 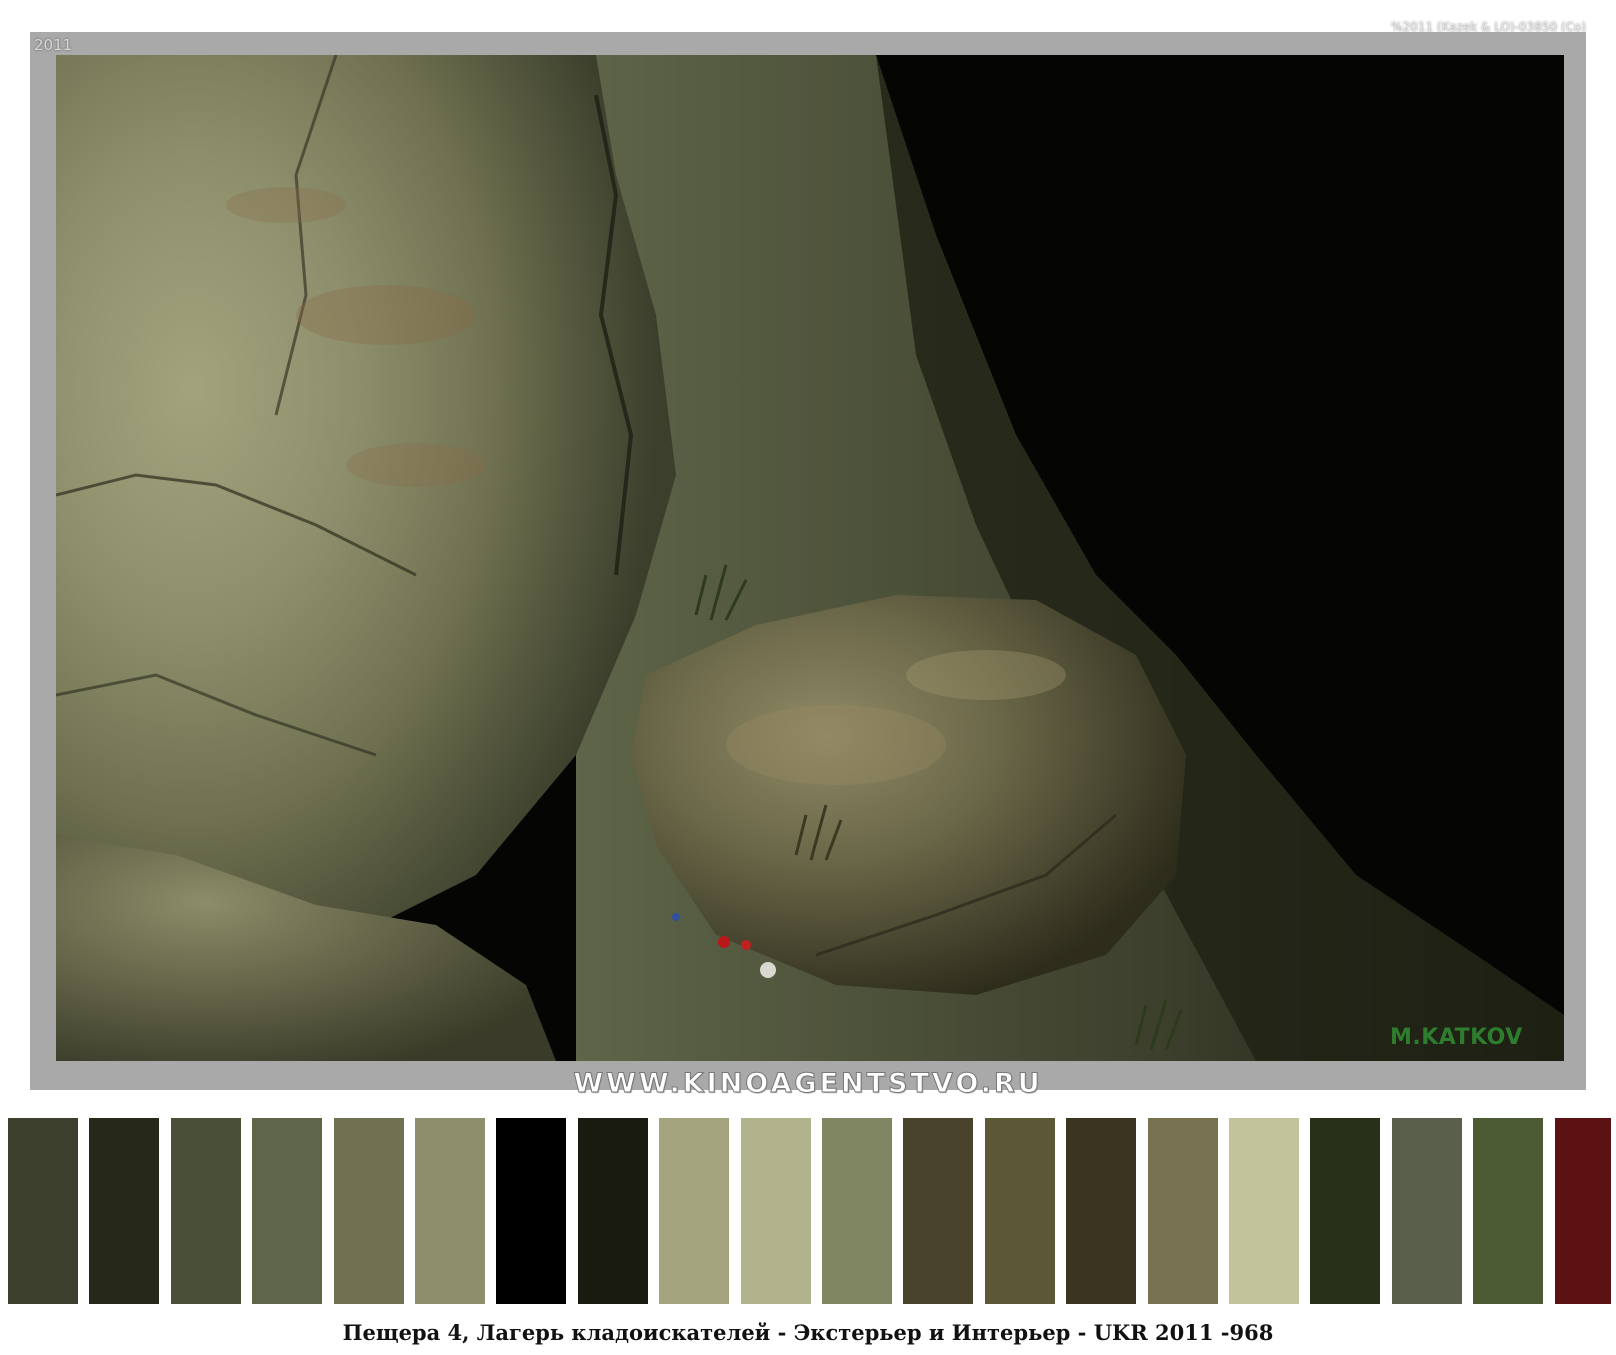 What do you see at coordinates (808, 1084) in the screenshot?
I see `site-watermark: WWW.KINOAGENTSTVO.RU` at bounding box center [808, 1084].